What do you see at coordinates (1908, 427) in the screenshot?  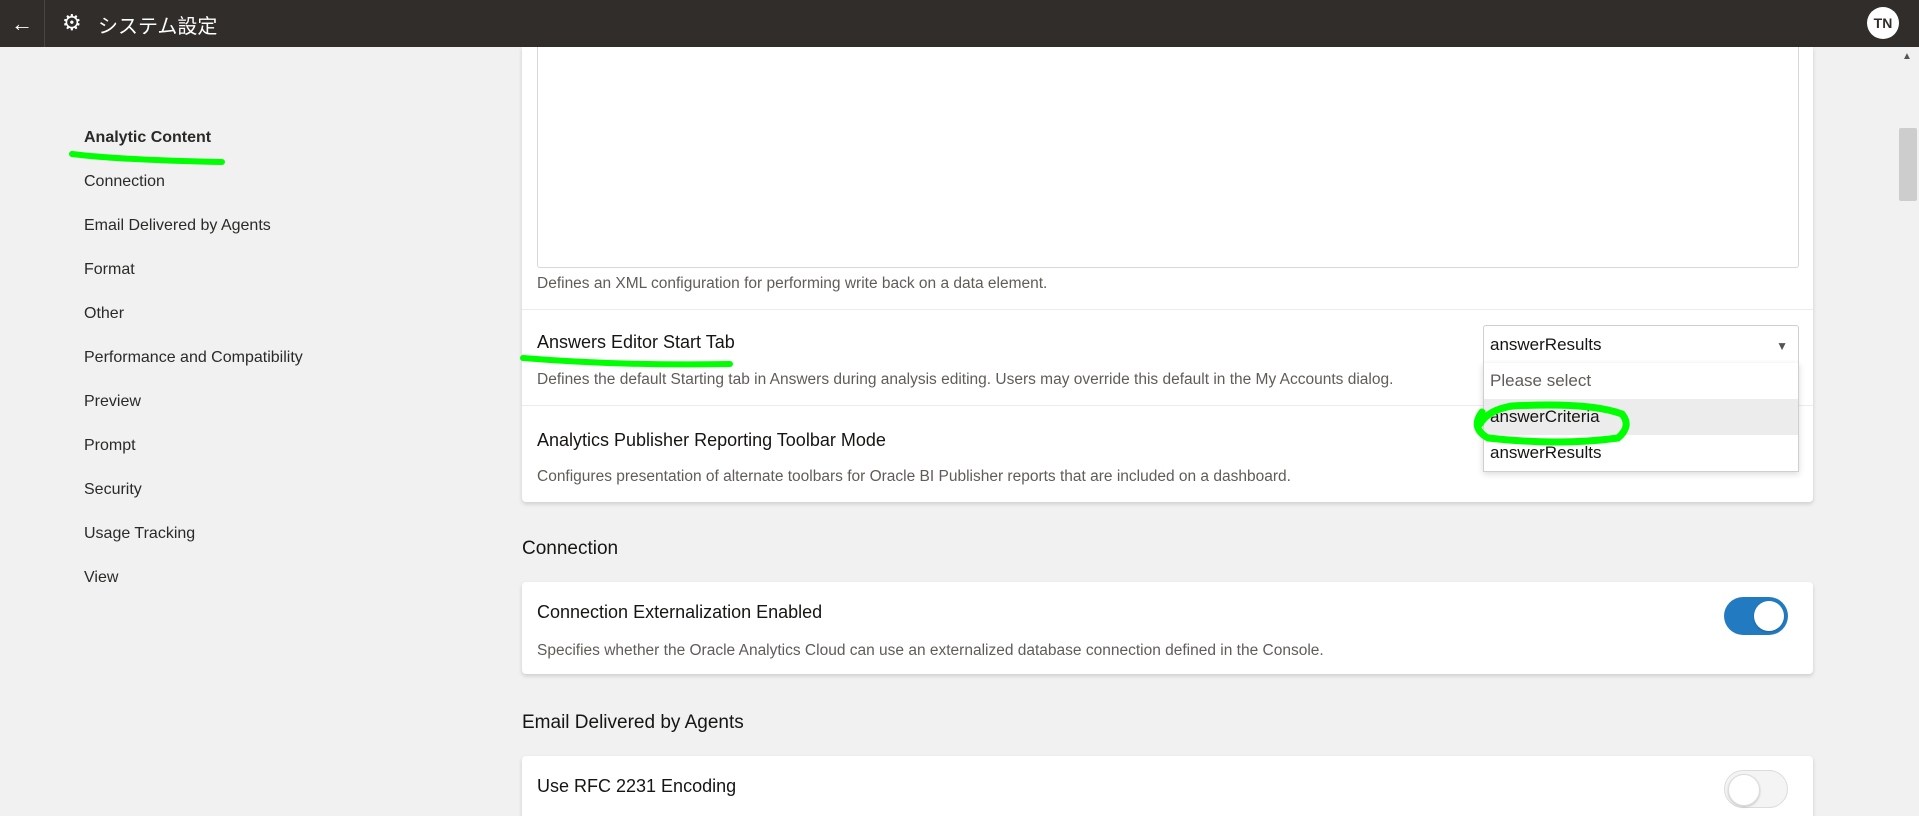 I see `page-scrollbar: ▲` at bounding box center [1908, 427].